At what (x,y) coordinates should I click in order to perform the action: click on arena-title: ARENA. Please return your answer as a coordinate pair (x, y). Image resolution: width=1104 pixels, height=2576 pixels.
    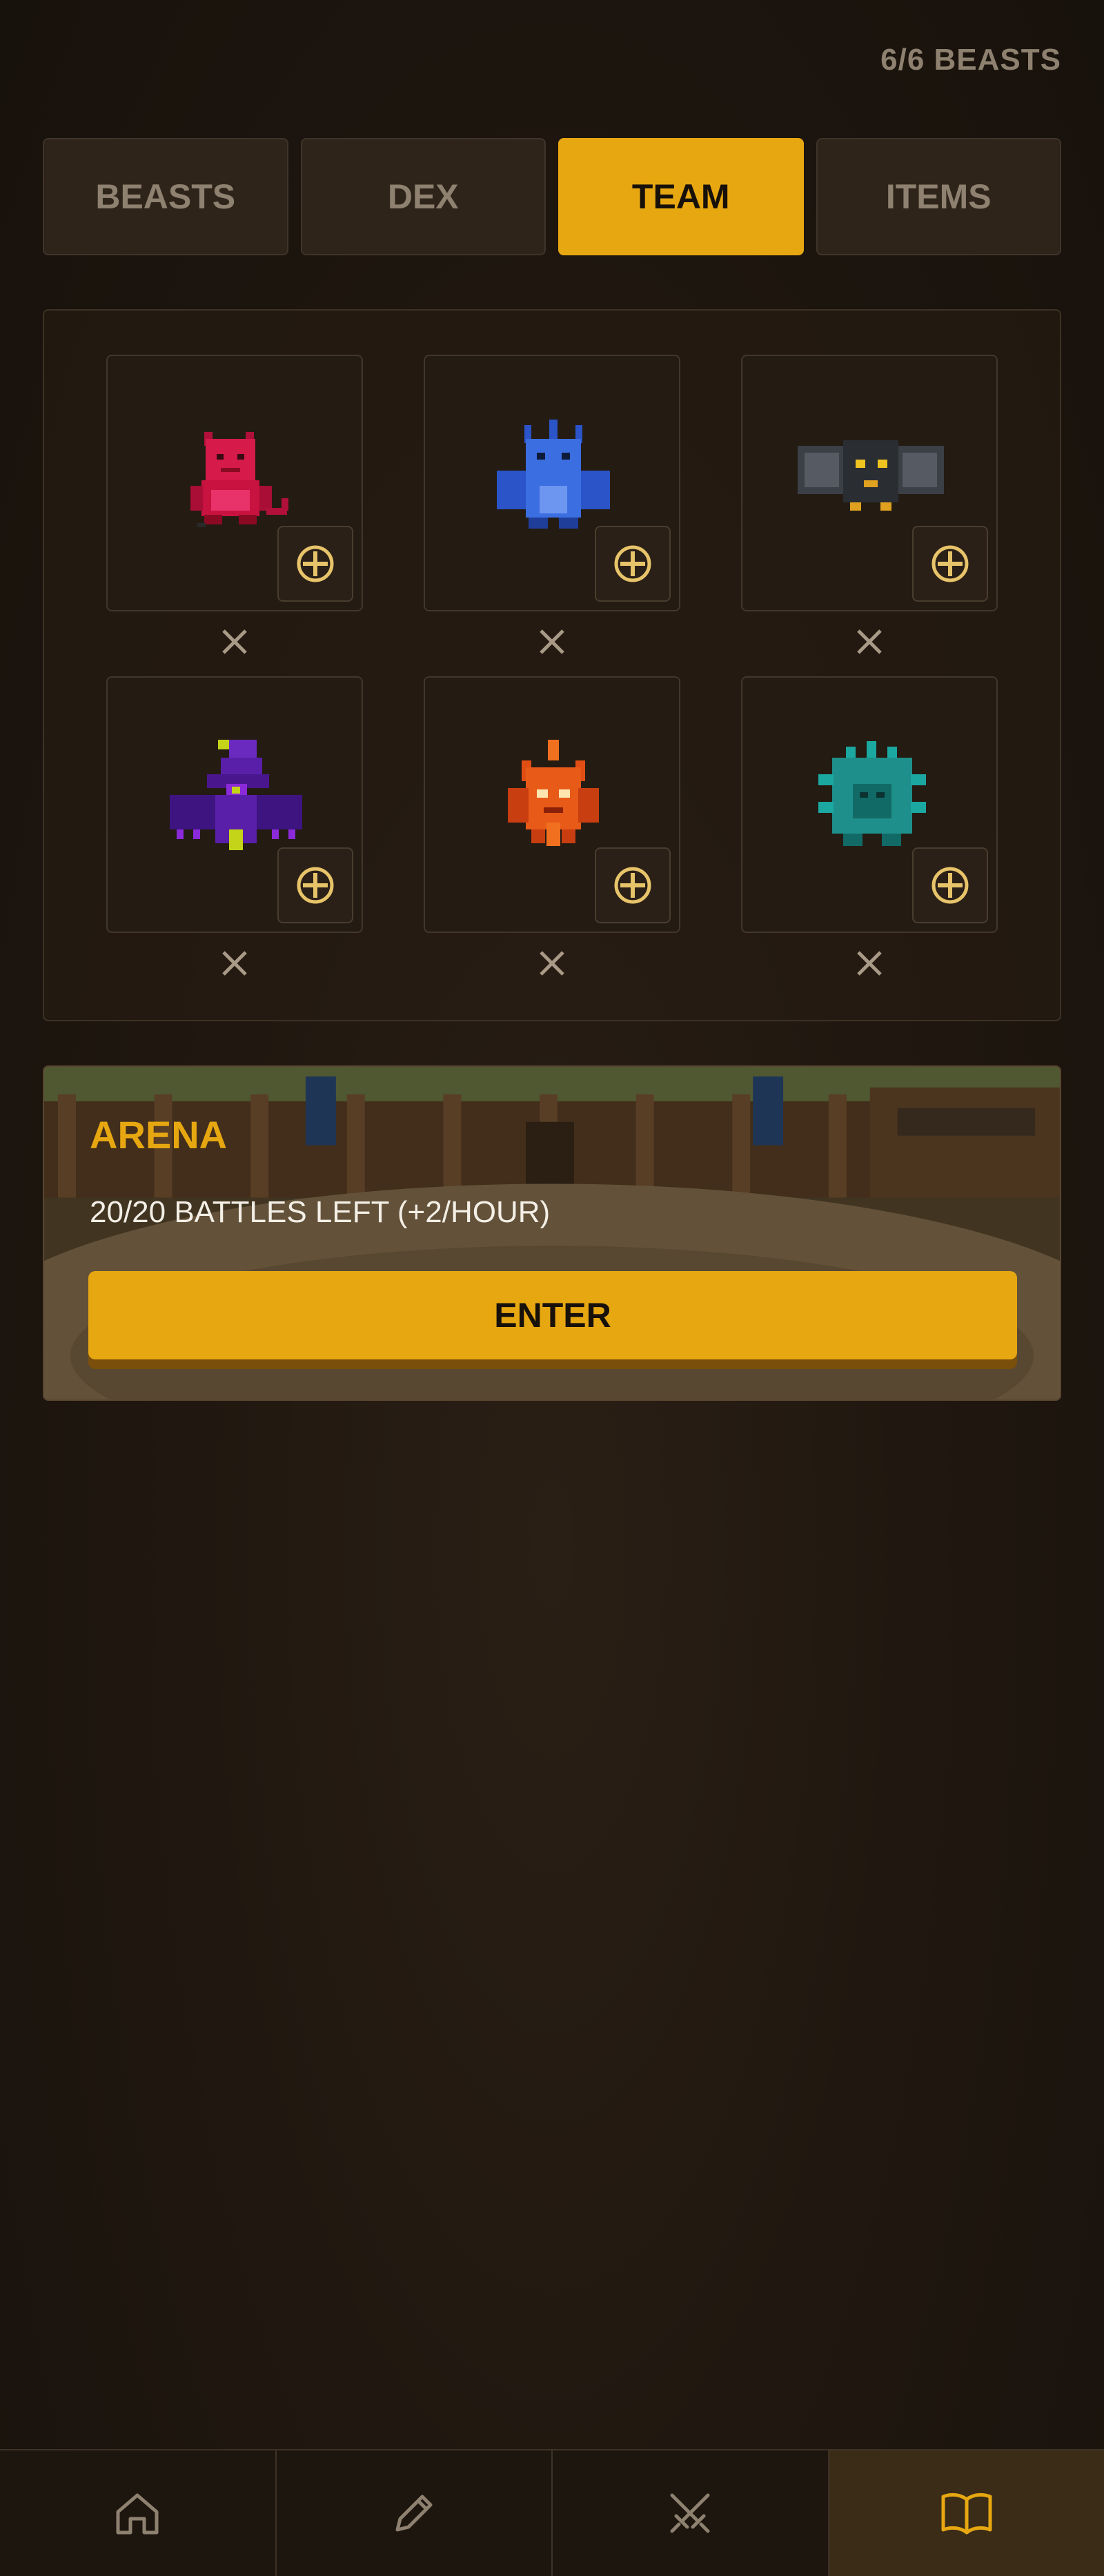
    Looking at the image, I should click on (159, 1135).